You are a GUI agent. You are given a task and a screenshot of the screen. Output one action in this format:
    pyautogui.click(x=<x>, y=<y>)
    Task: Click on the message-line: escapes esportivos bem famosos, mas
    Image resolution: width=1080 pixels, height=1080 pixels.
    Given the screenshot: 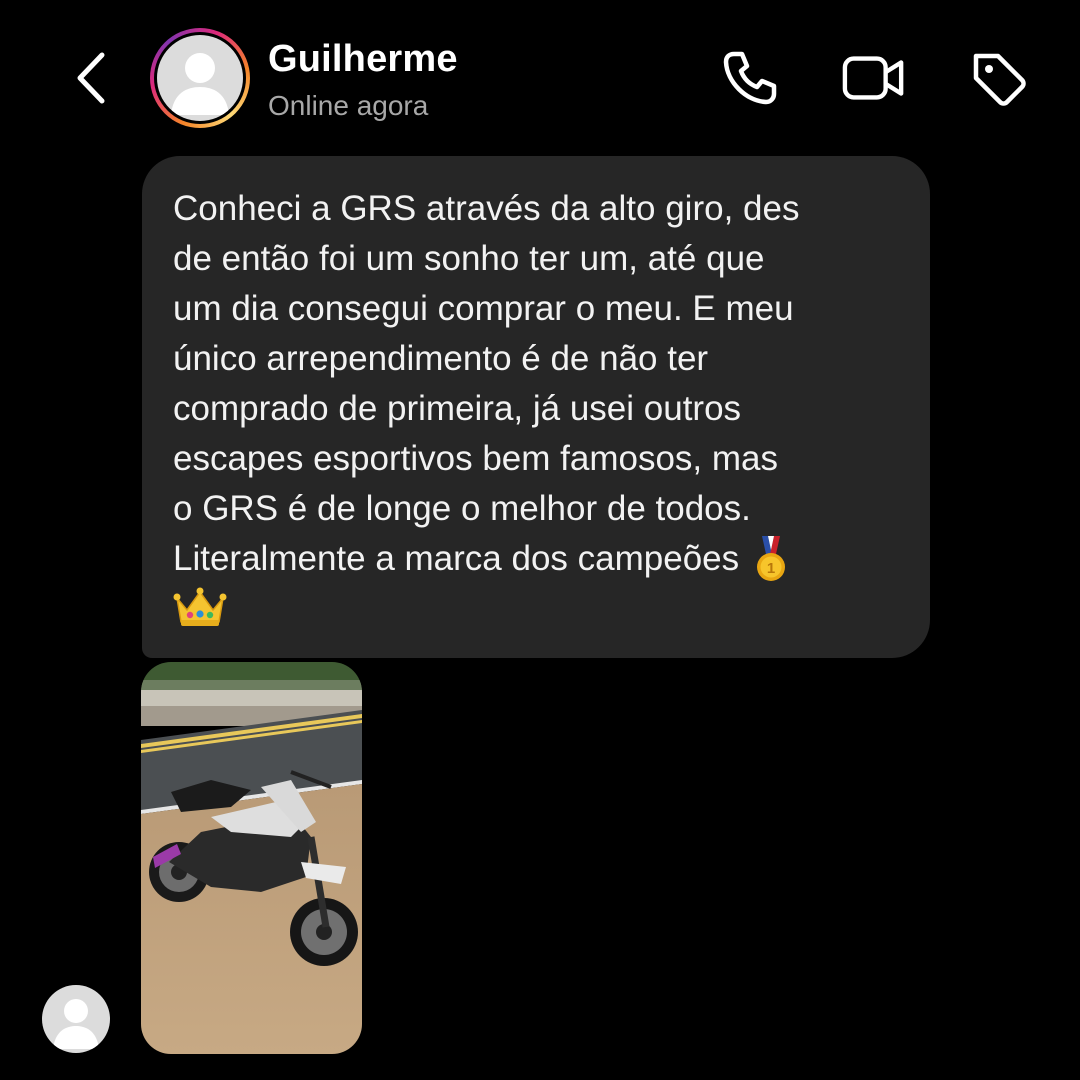 What is the action you would take?
    pyautogui.click(x=475, y=458)
    